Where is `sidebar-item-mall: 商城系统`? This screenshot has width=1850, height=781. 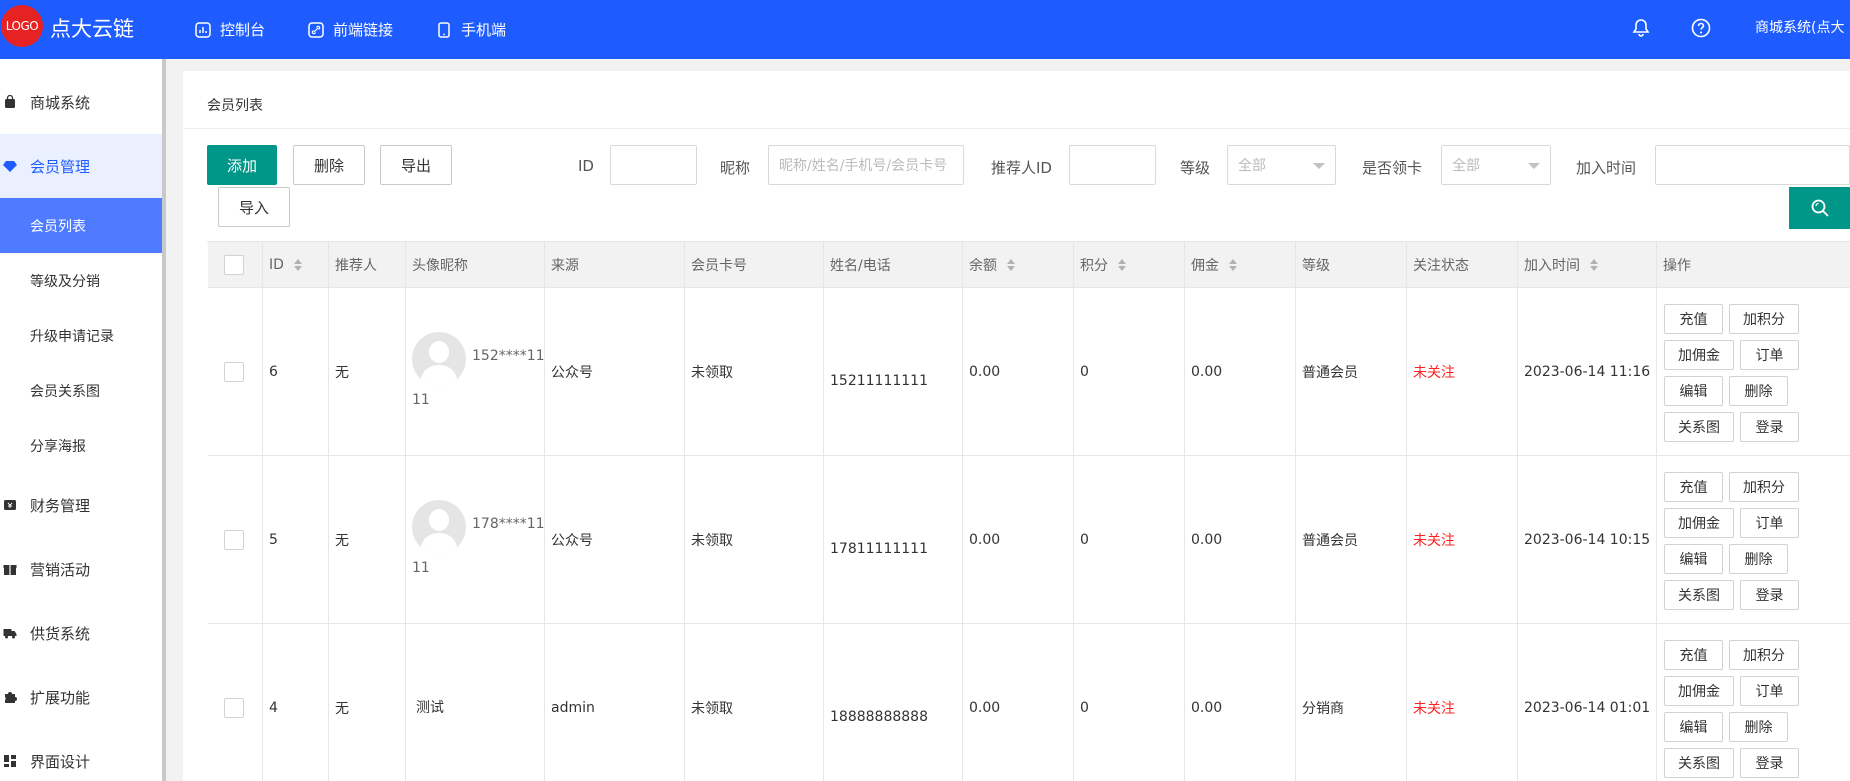
sidebar-item-mall: 商城系统 is located at coordinates (81, 102).